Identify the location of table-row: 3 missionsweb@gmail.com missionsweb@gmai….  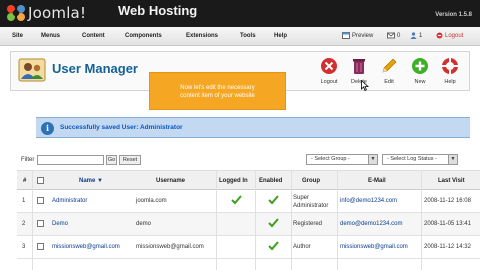
(248, 247).